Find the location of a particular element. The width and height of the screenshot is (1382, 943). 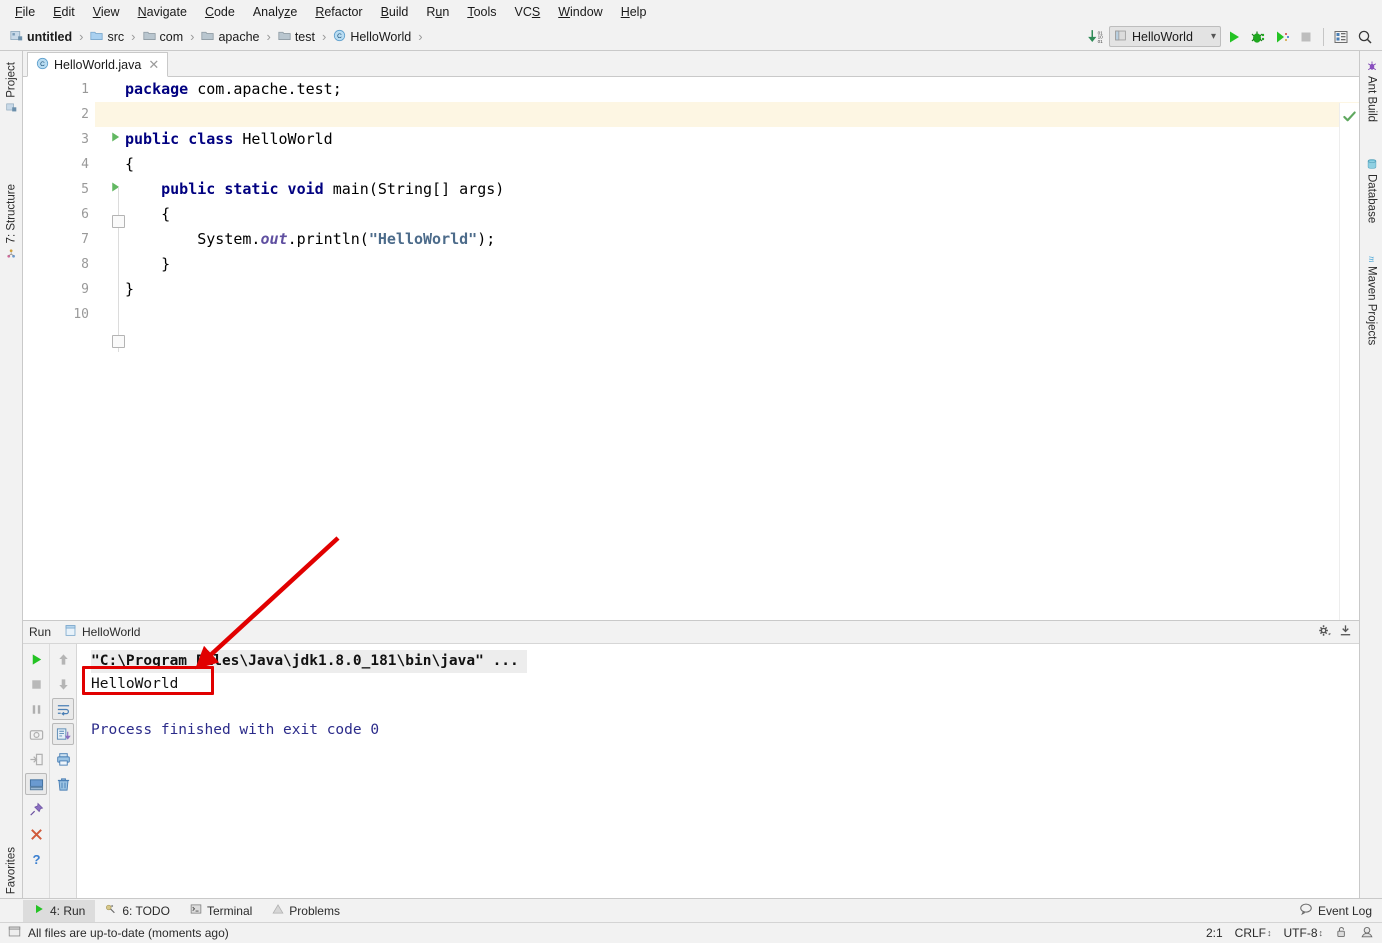

bottom-tab-label: 4: Run is located at coordinates (68, 910).